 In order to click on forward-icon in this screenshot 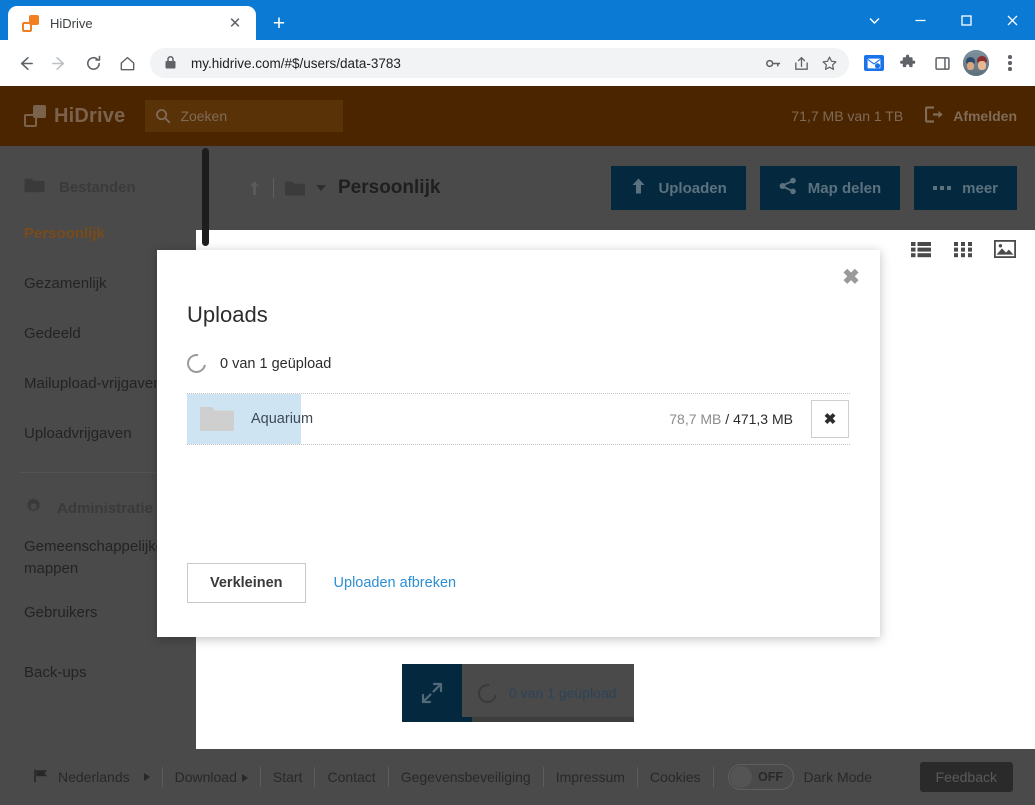, I will do `click(59, 63)`.